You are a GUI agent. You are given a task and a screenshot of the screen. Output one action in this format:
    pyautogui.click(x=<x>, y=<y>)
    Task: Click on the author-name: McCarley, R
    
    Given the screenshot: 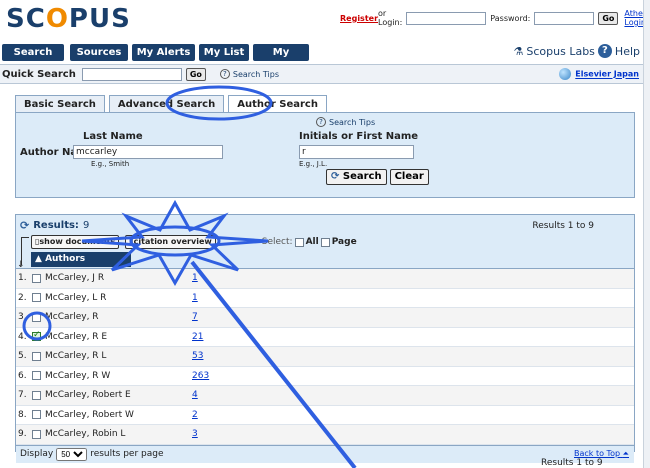 What is the action you would take?
    pyautogui.click(x=120, y=317)
    